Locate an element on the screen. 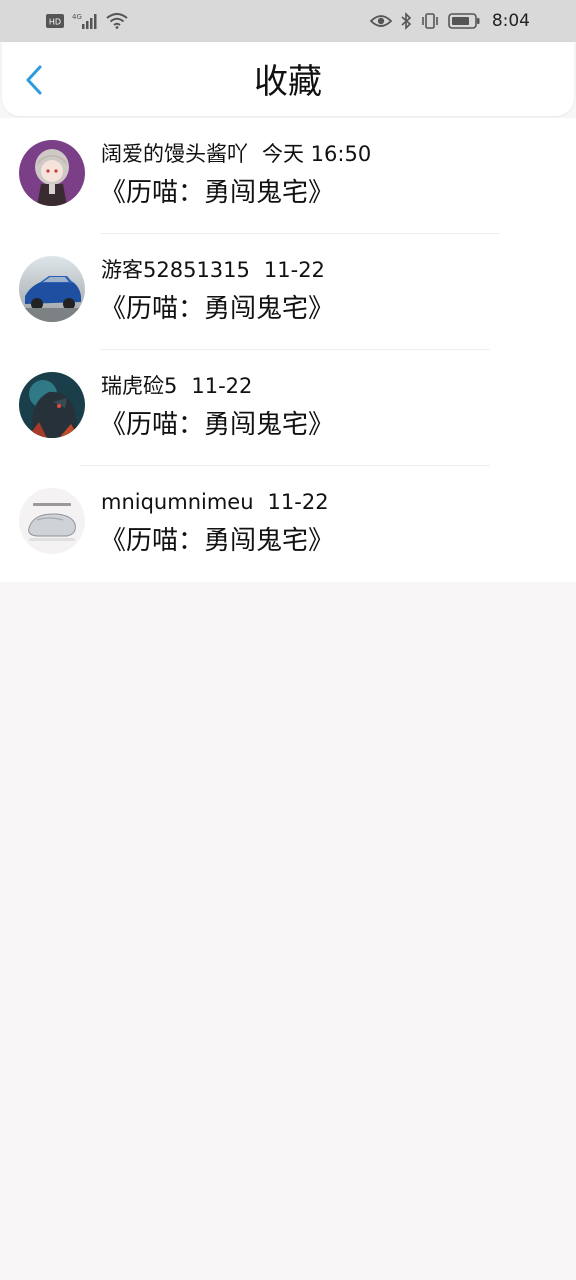 This screenshot has height=1280, width=576. status-bar-left: HD 4G is located at coordinates (87, 21).